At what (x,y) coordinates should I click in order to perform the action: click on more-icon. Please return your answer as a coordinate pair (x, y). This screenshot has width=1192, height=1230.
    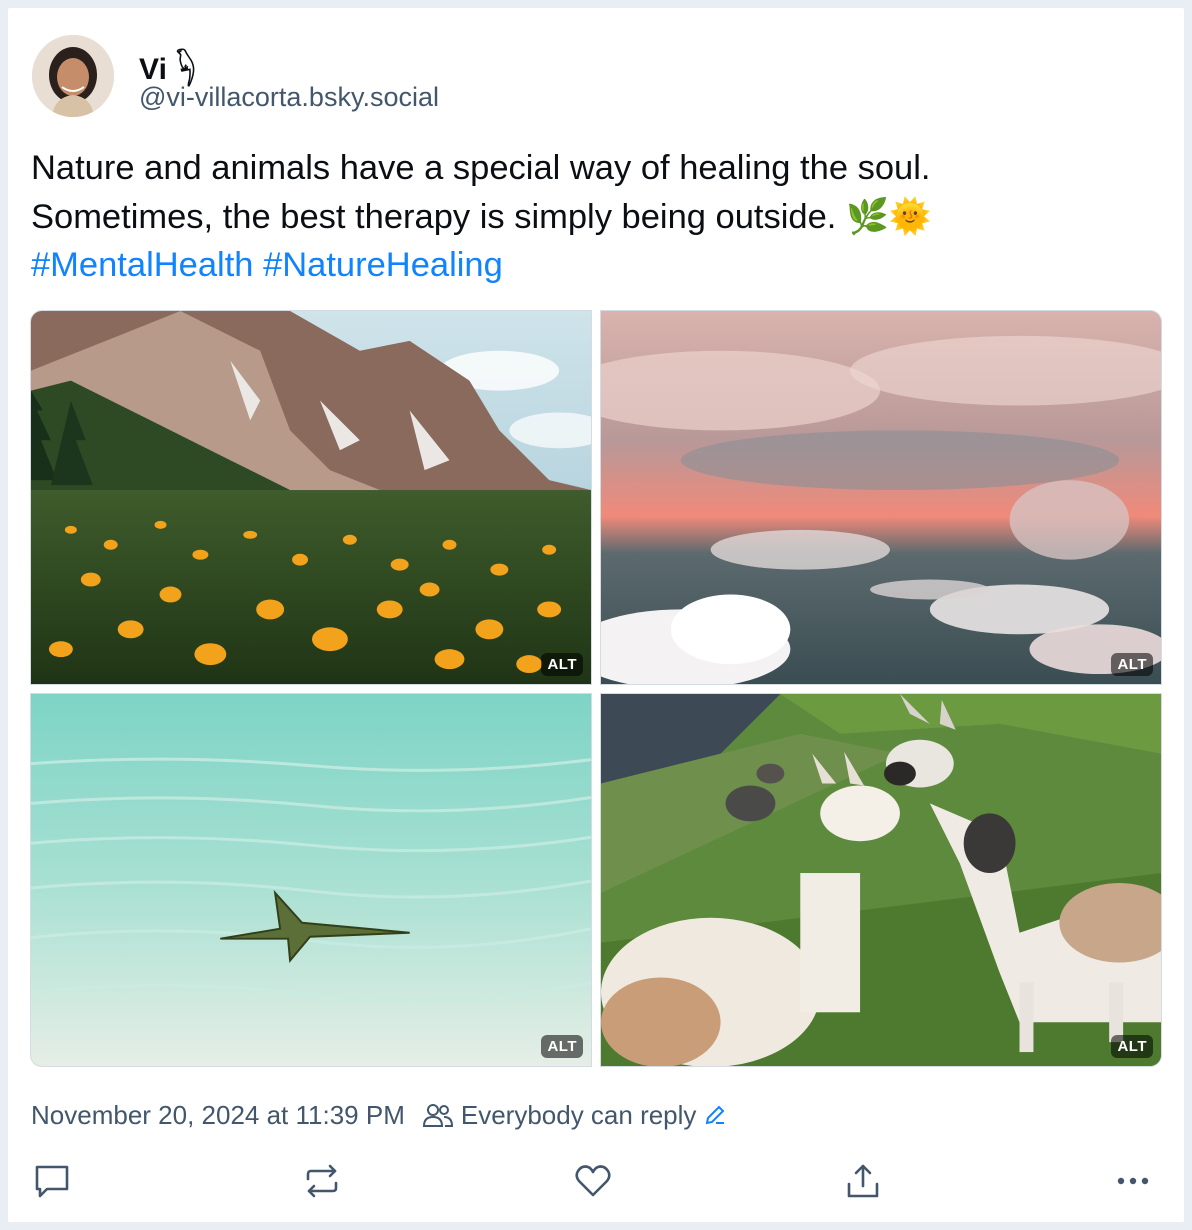
    Looking at the image, I should click on (1133, 1181).